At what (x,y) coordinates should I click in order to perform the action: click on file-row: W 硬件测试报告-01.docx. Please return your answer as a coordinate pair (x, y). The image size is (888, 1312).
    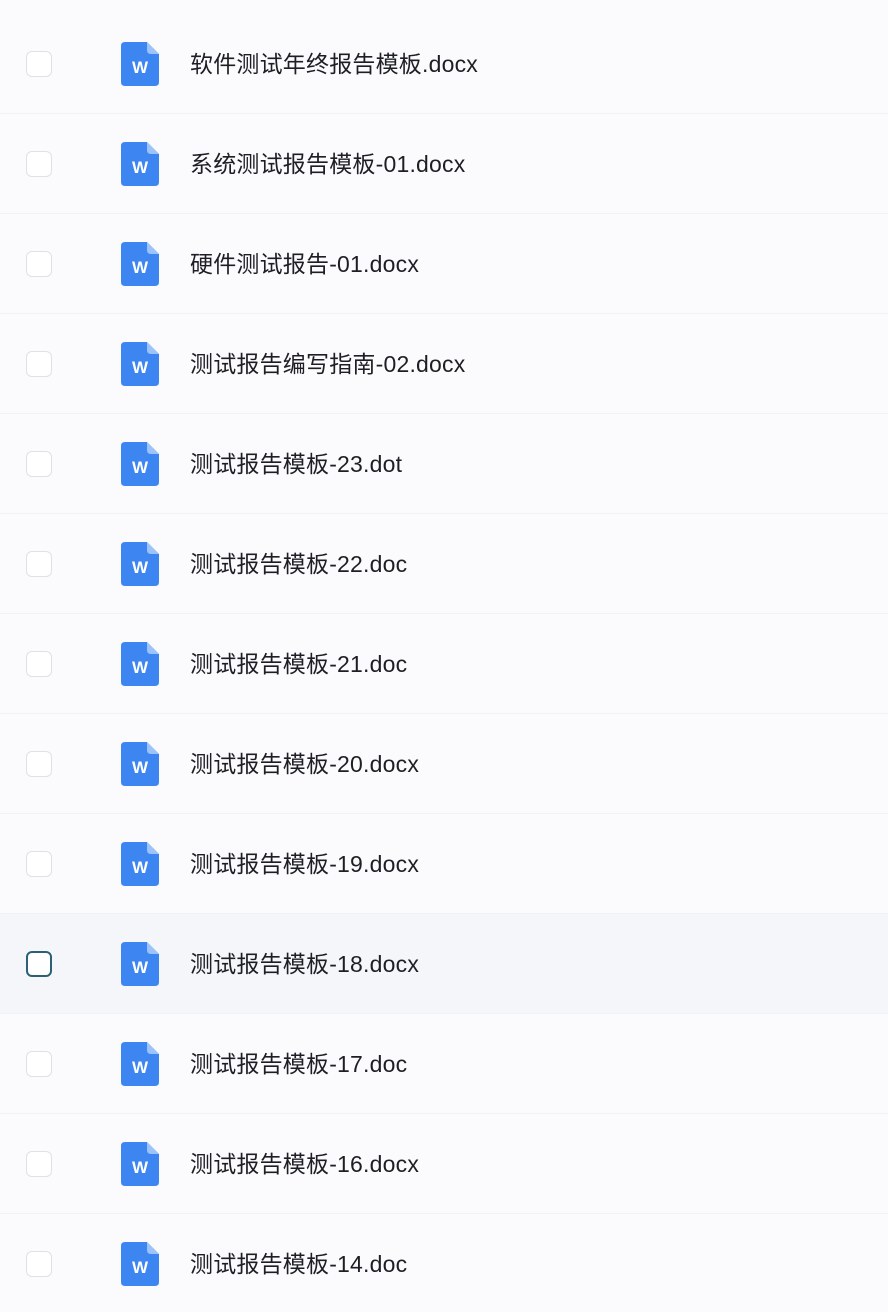
    Looking at the image, I should click on (444, 264).